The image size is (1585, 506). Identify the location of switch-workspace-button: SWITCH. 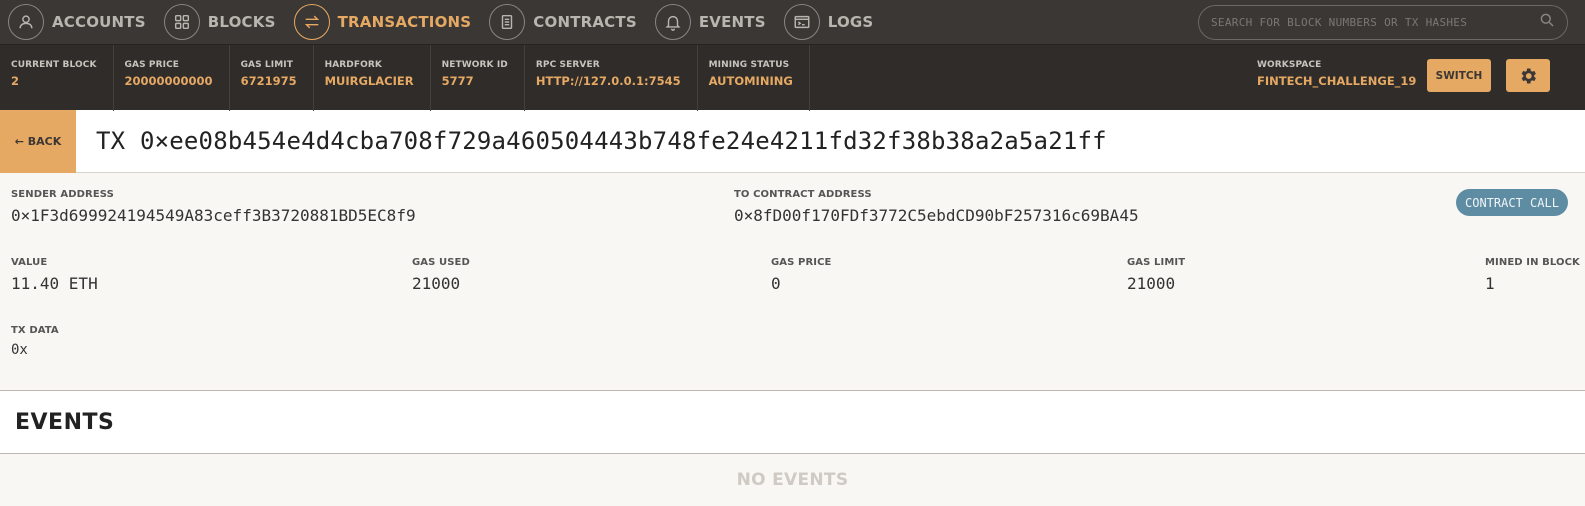
(1459, 75).